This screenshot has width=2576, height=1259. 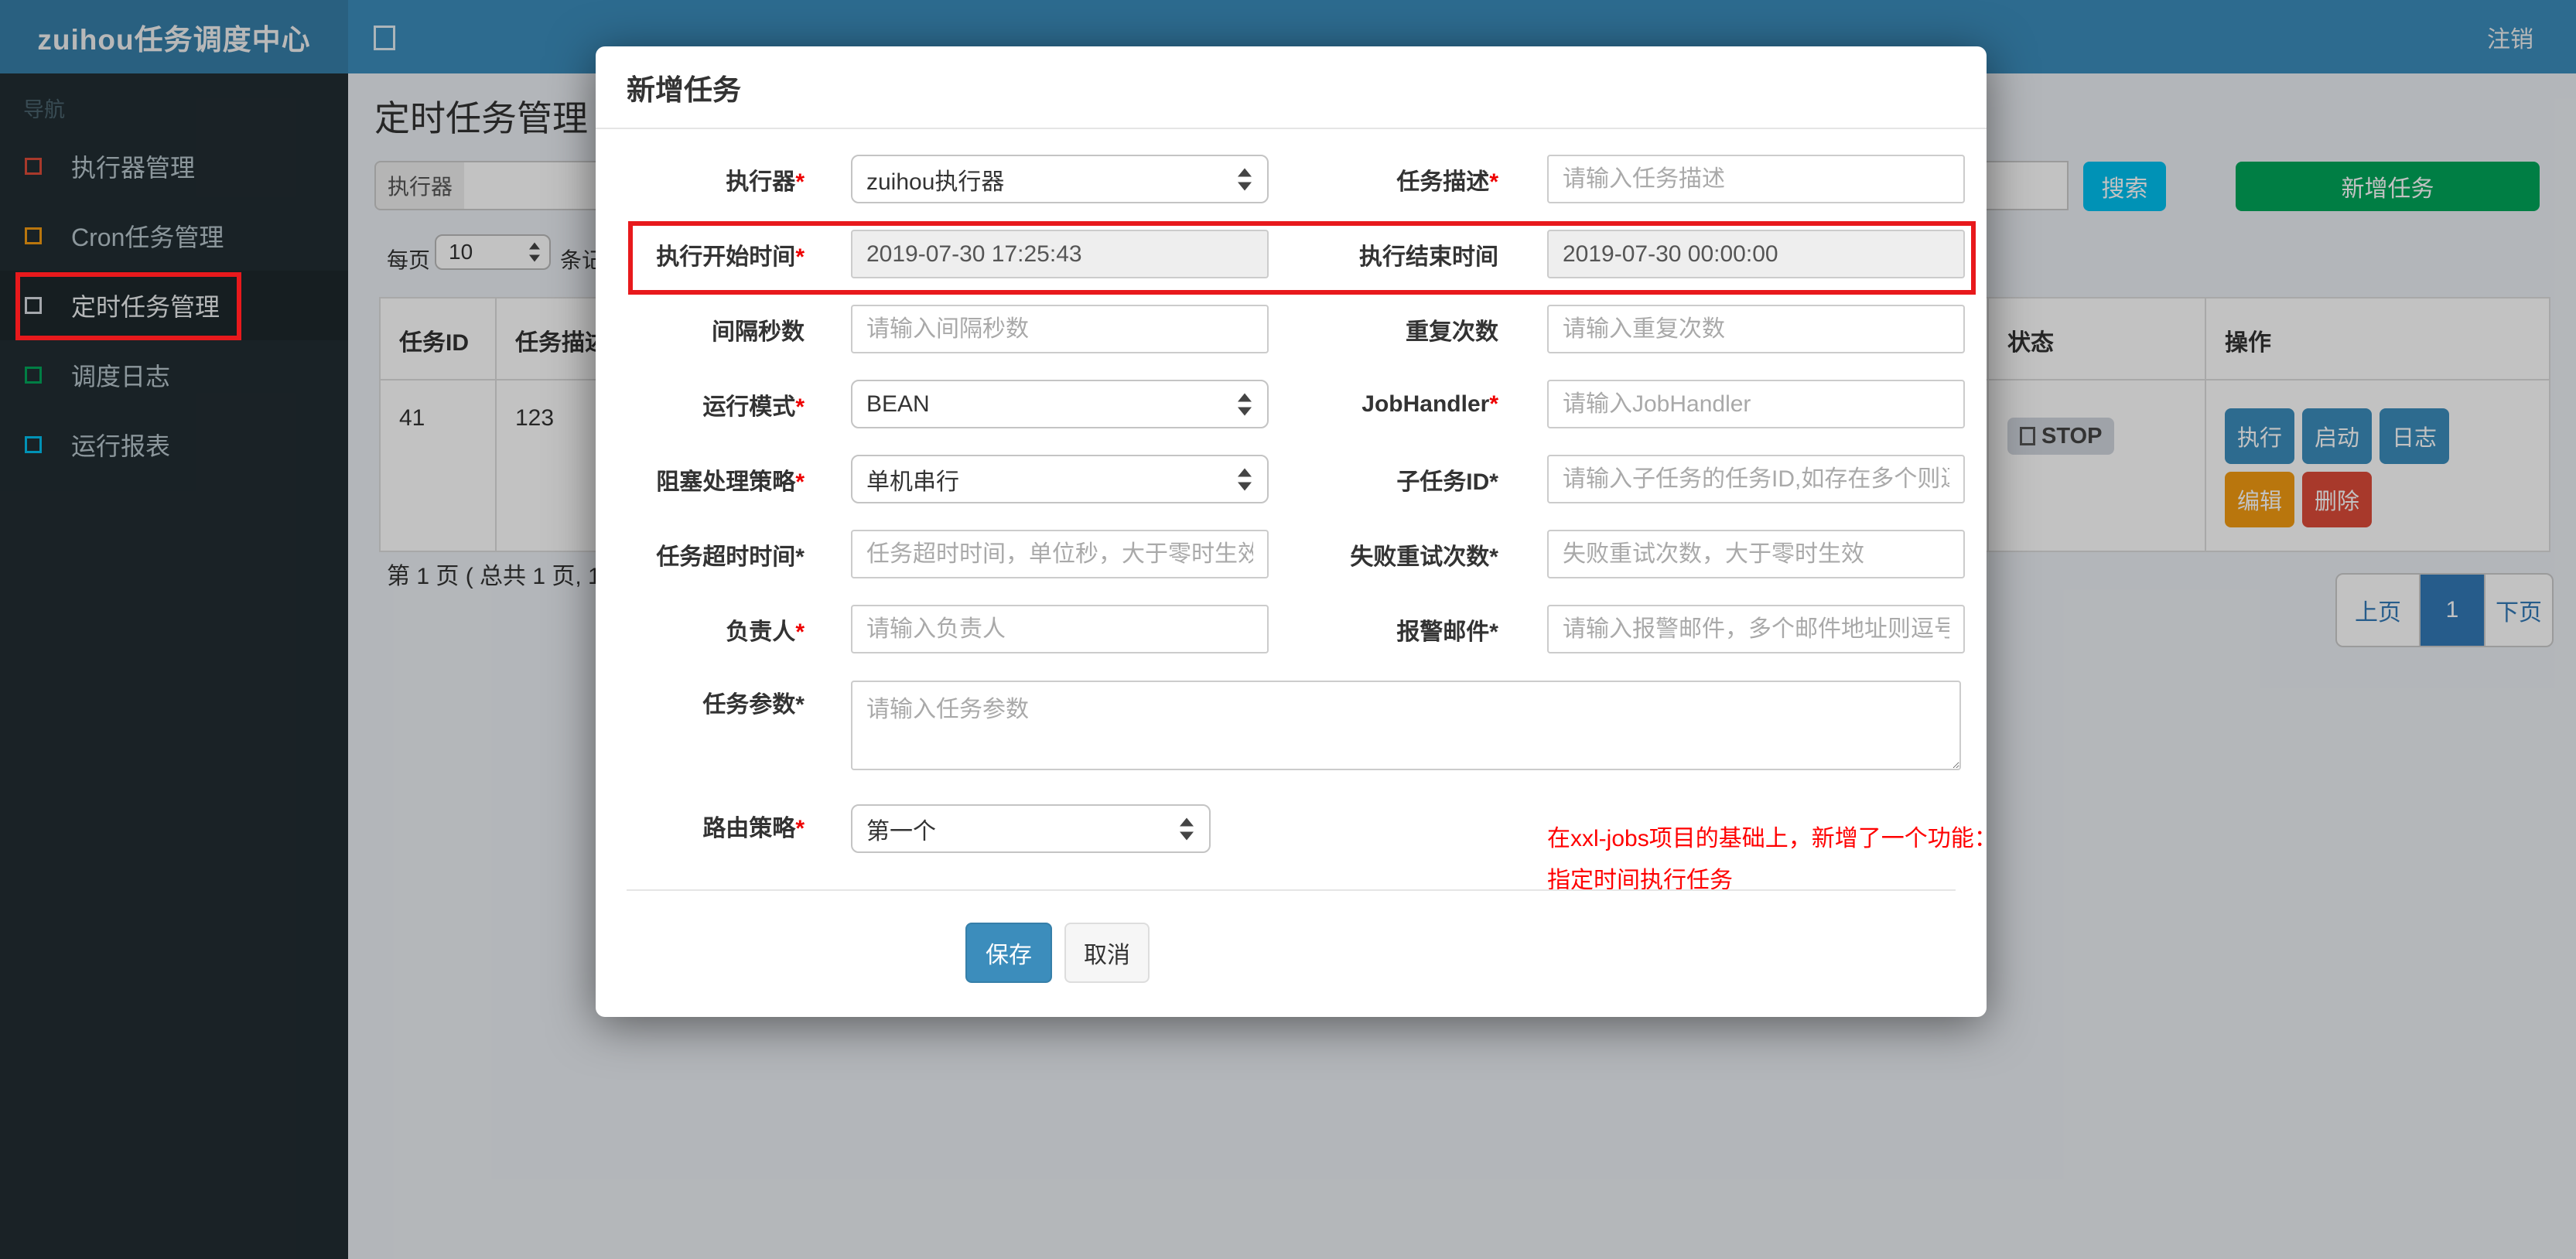 What do you see at coordinates (1107, 953) in the screenshot?
I see `cancel-button: 取消` at bounding box center [1107, 953].